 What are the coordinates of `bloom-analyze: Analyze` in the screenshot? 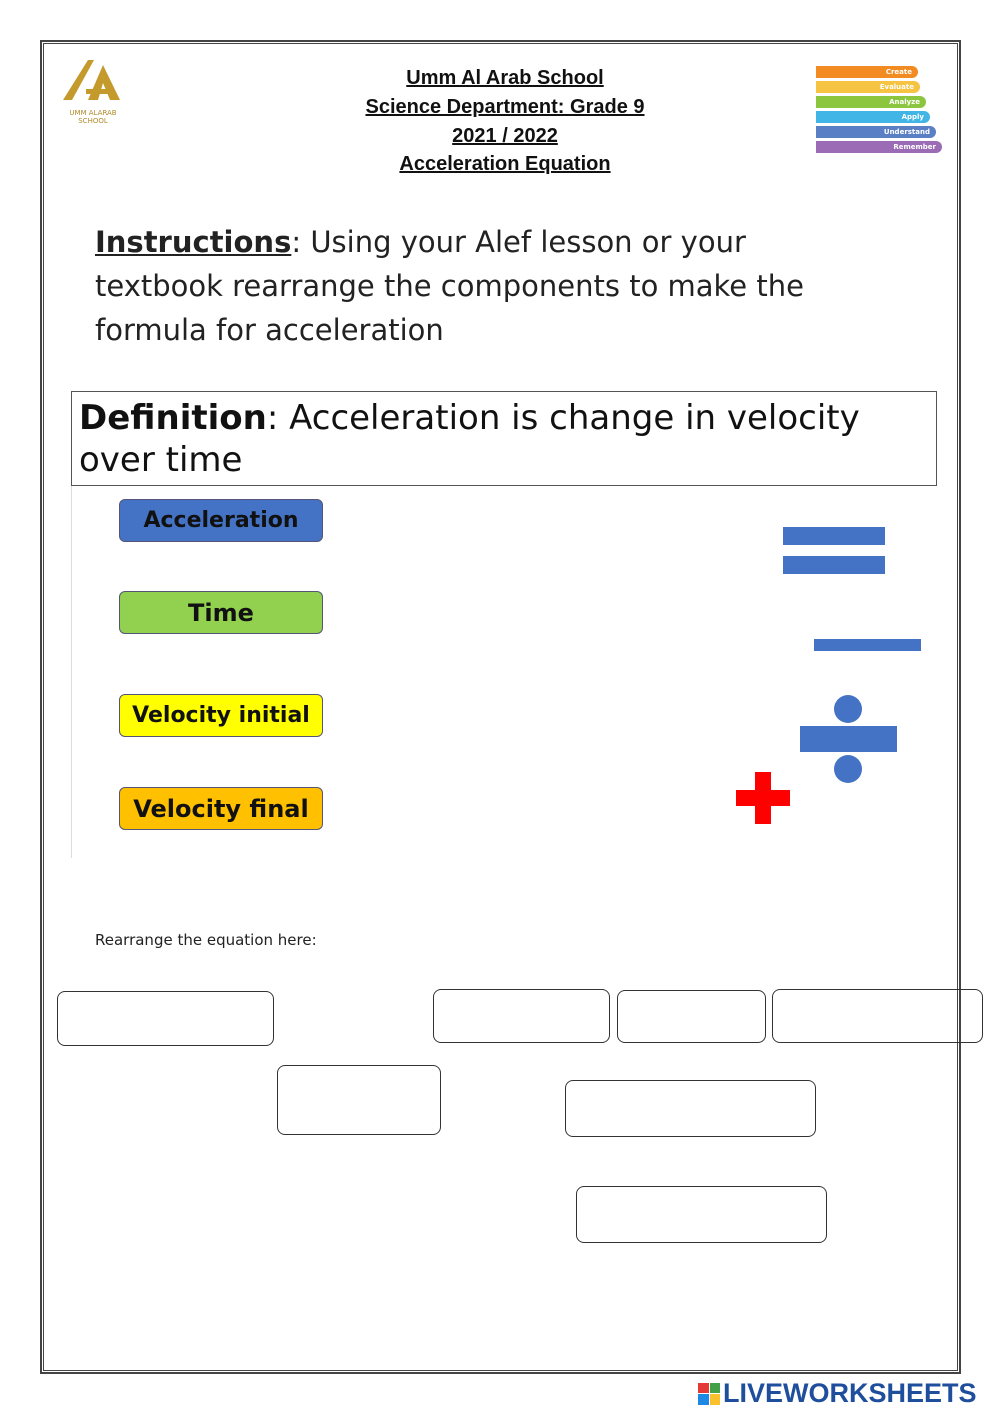 It's located at (871, 102).